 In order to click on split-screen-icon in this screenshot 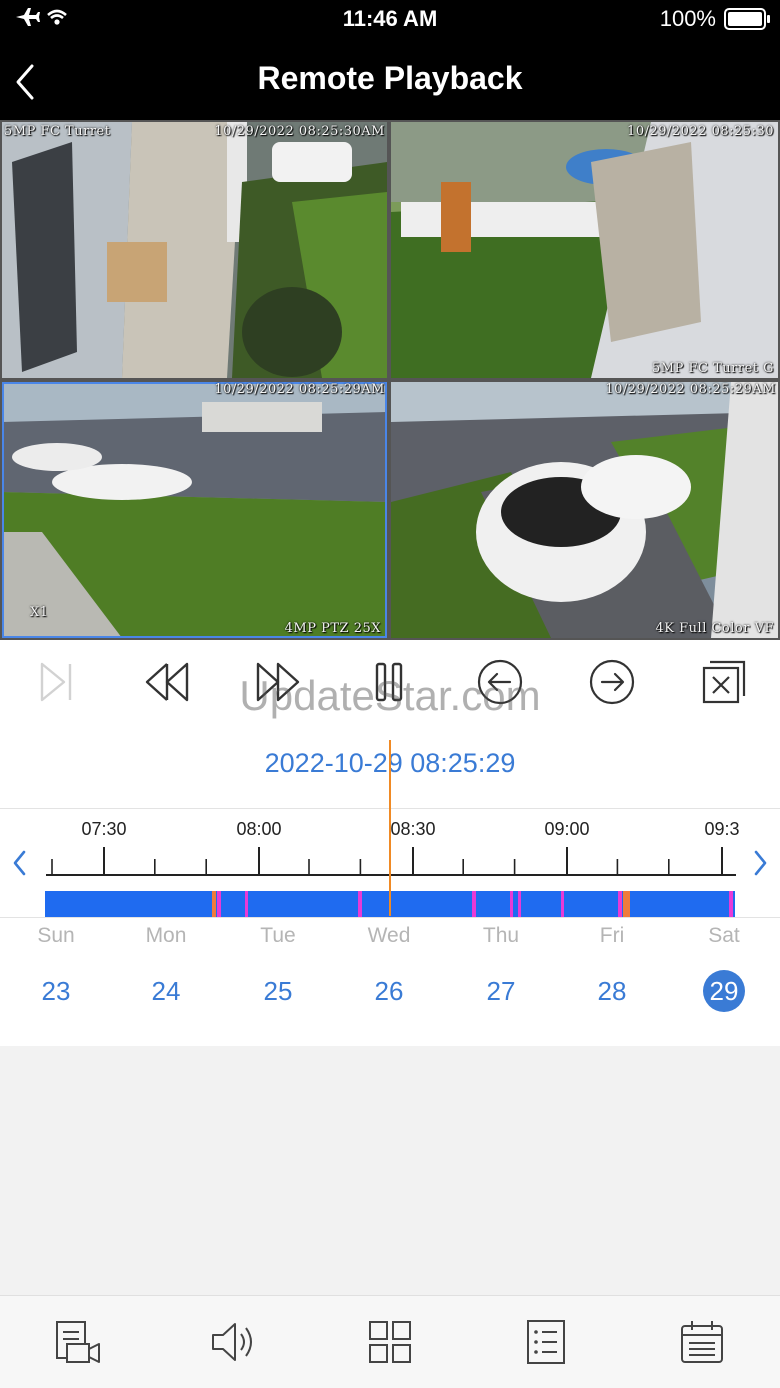, I will do `click(390, 1342)`.